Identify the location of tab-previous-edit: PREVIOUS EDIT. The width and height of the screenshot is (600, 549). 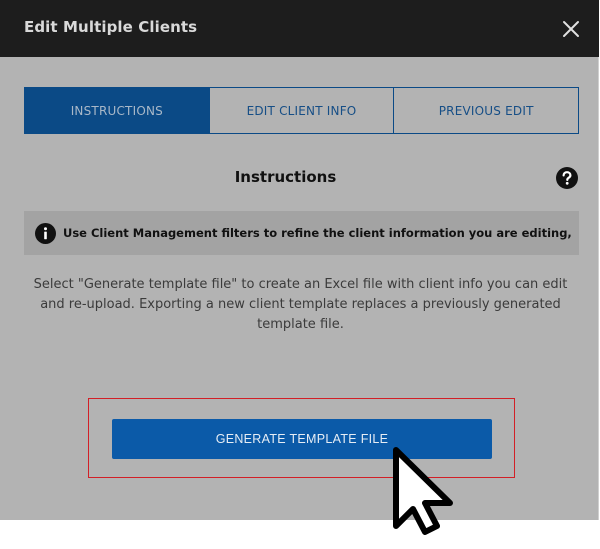
(485, 110).